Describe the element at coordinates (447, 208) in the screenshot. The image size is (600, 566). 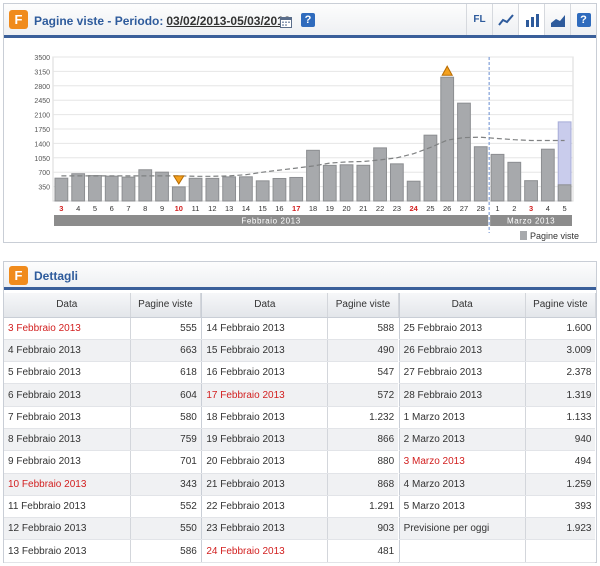
I see `x-tick-label: 26` at that location.